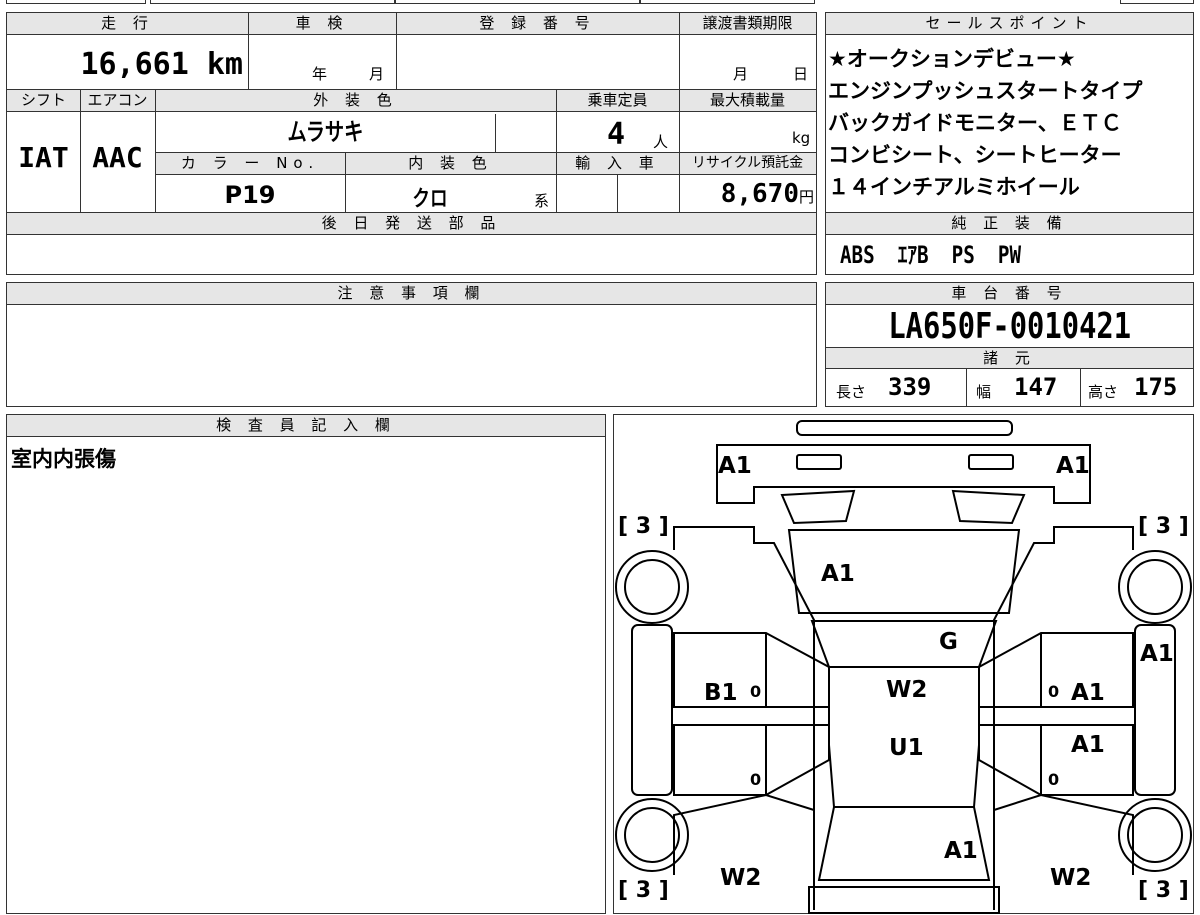  I want to click on inspector-header: 検 査 員 記 入 欄, so click(306, 426).